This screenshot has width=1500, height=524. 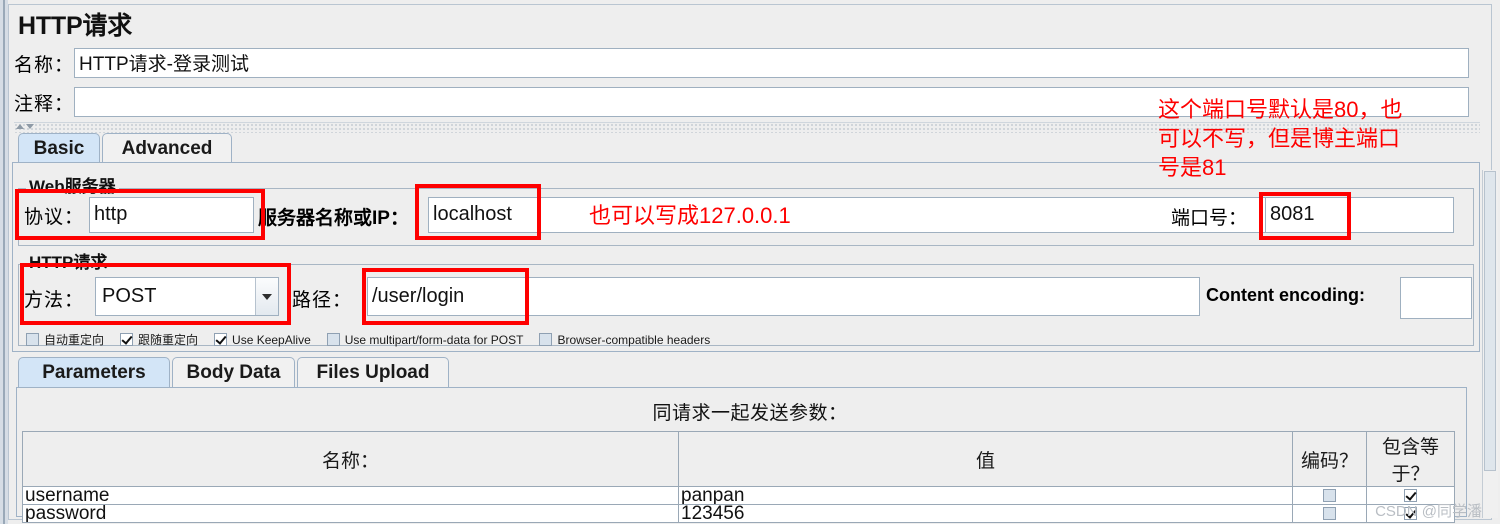 What do you see at coordinates (1209, 218) in the screenshot?
I see `port-label: 端口号：` at bounding box center [1209, 218].